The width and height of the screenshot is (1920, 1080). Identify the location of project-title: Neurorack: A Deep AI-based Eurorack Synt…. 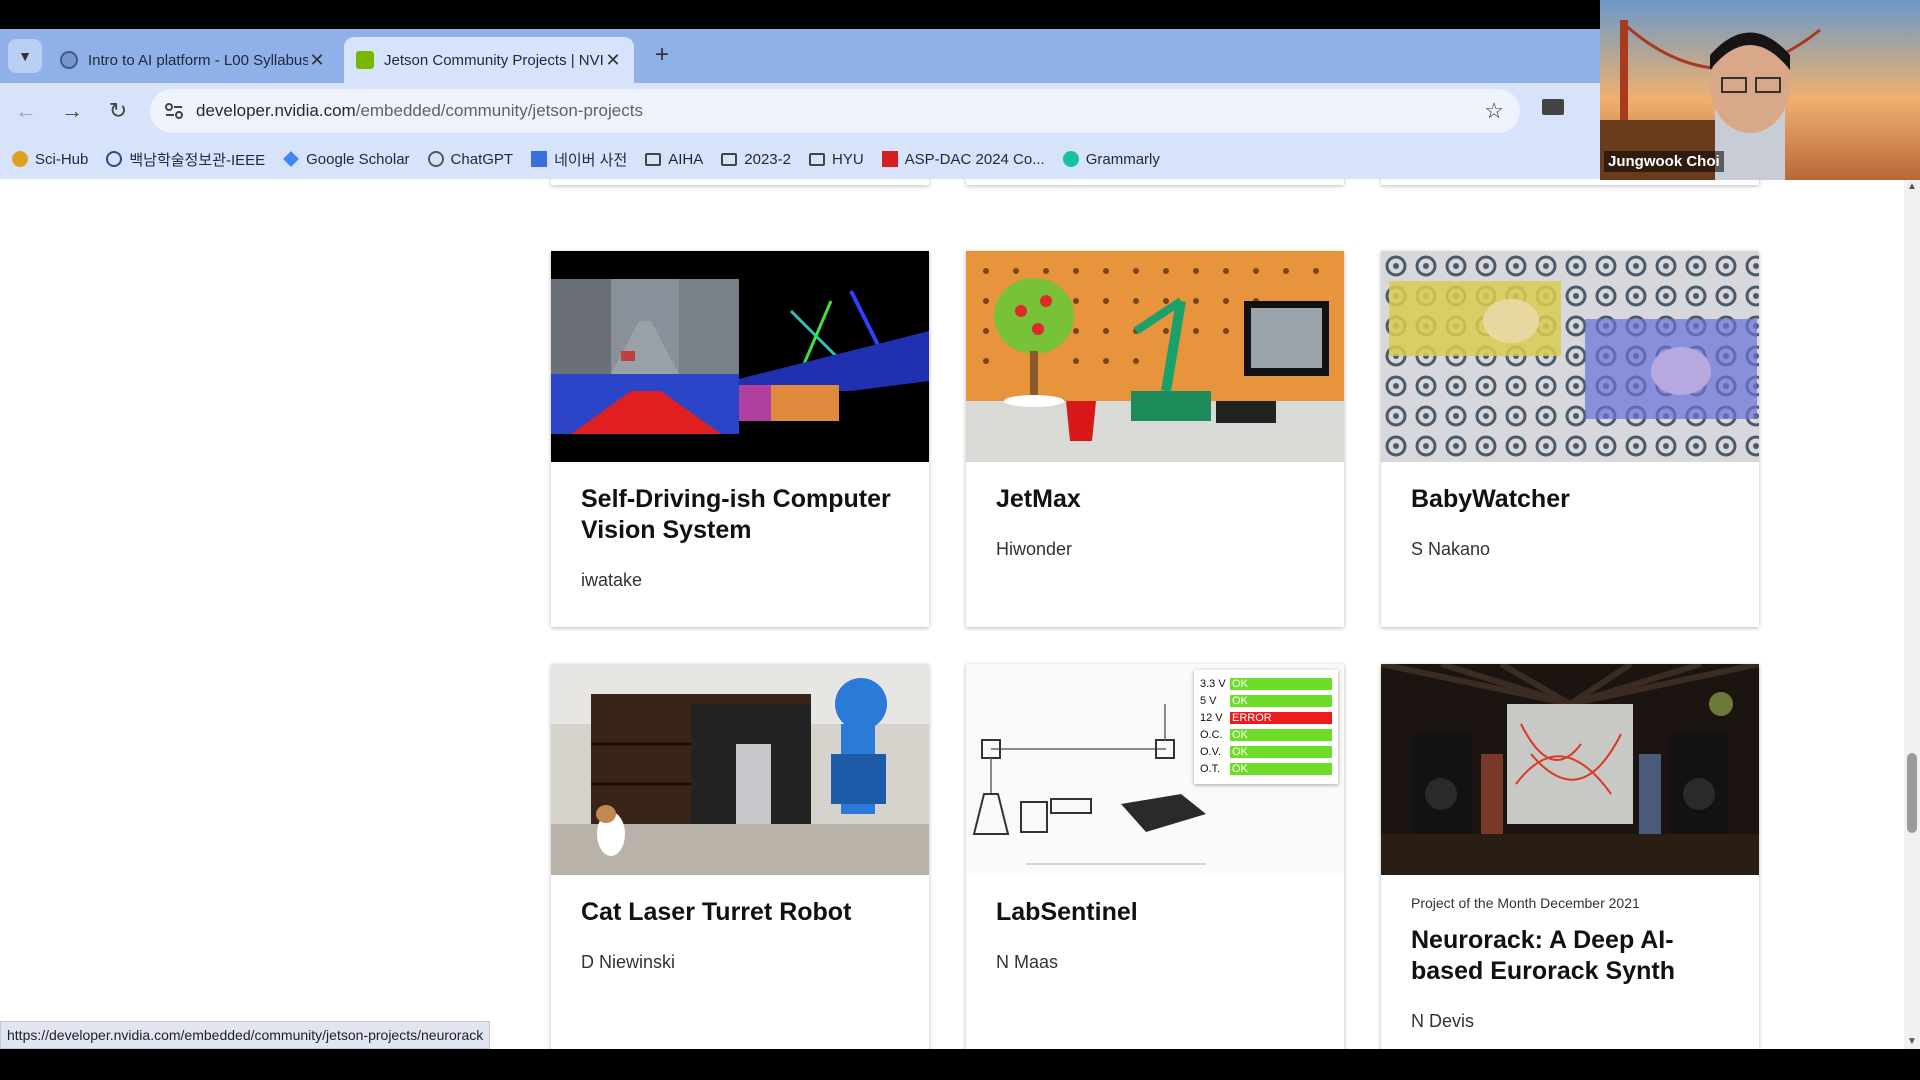
(1570, 956).